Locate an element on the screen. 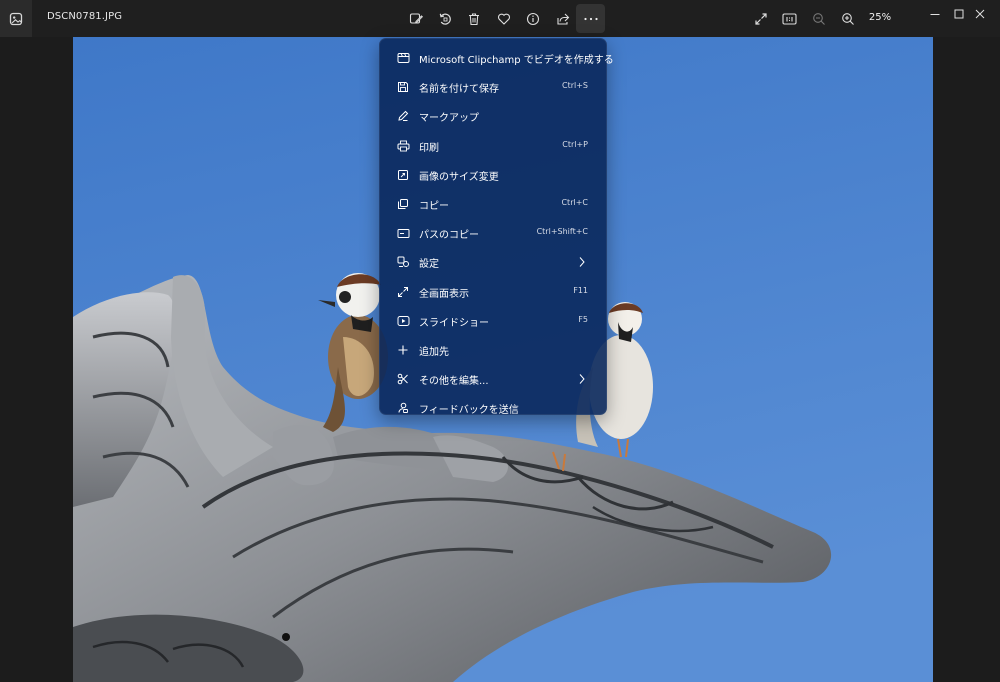 The height and width of the screenshot is (682, 1000). info-icon is located at coordinates (532, 18).